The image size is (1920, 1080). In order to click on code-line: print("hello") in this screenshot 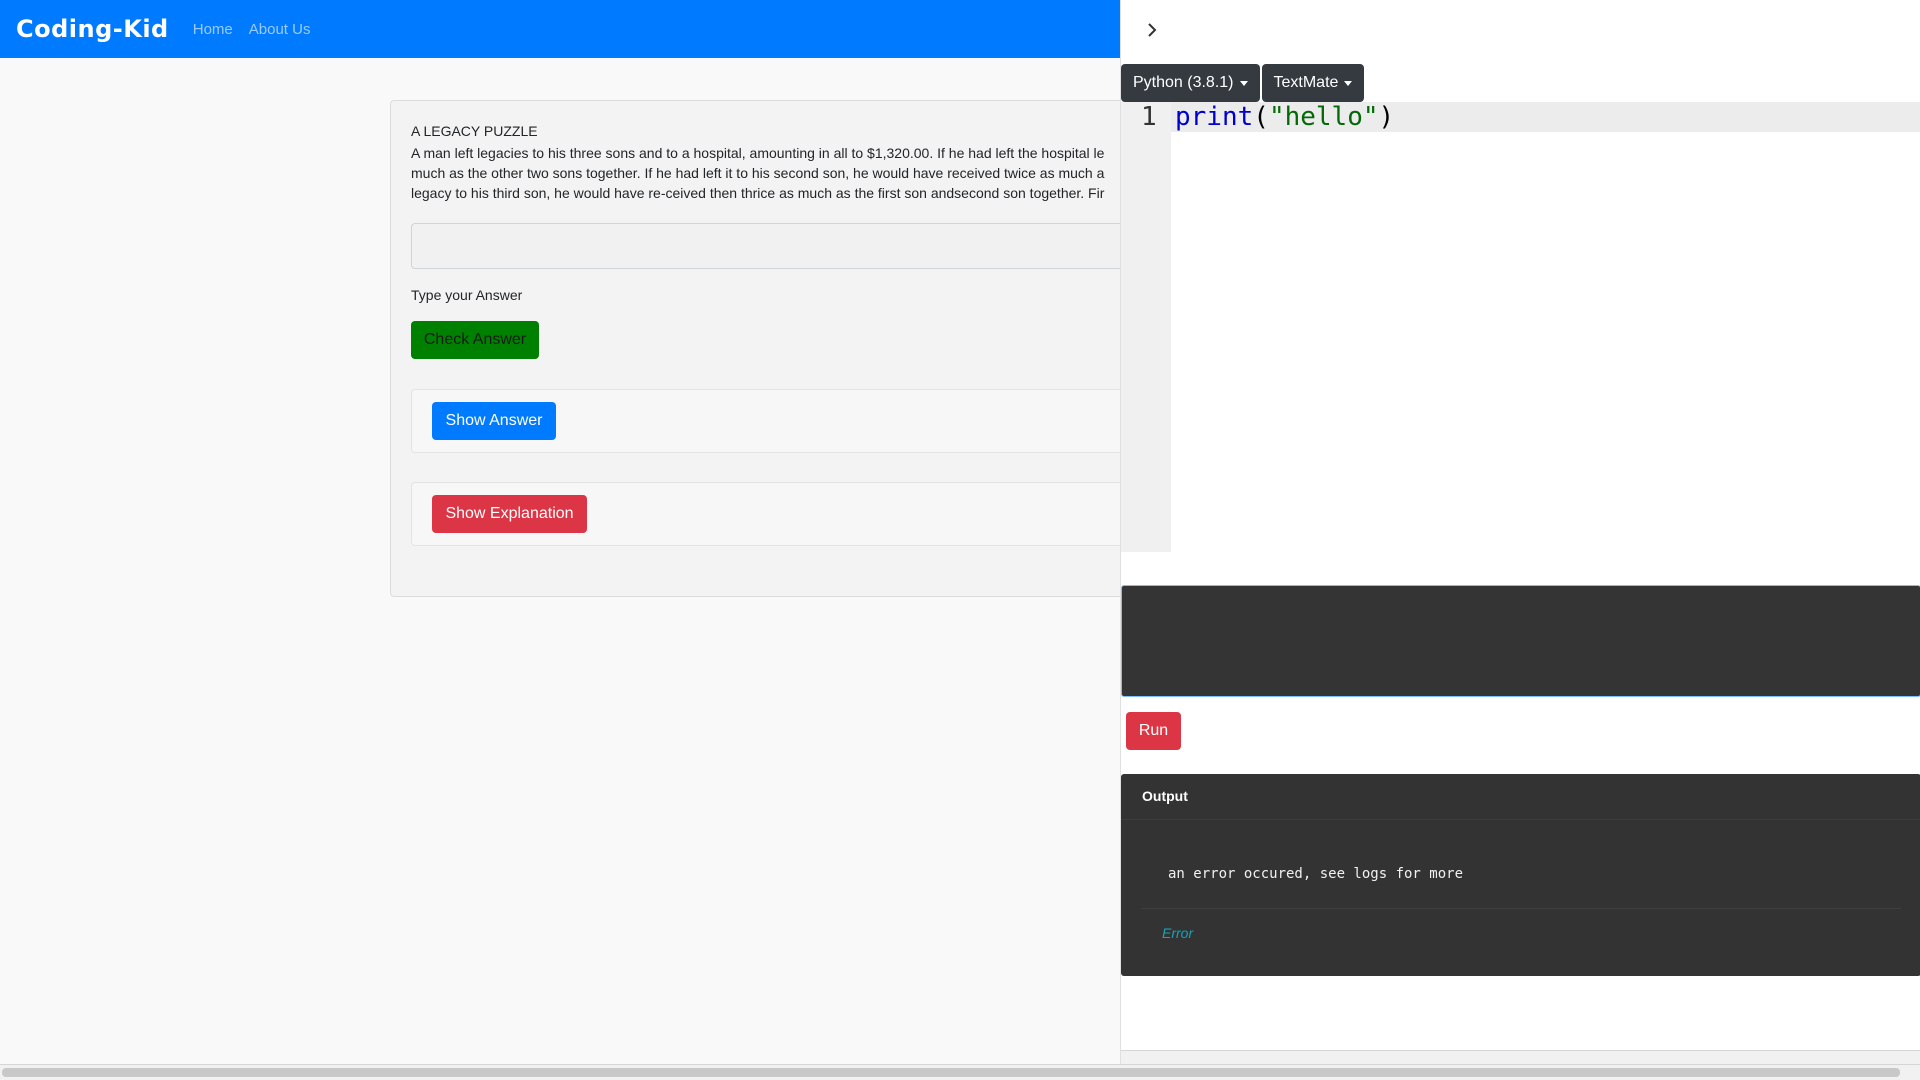, I will do `click(1284, 117)`.